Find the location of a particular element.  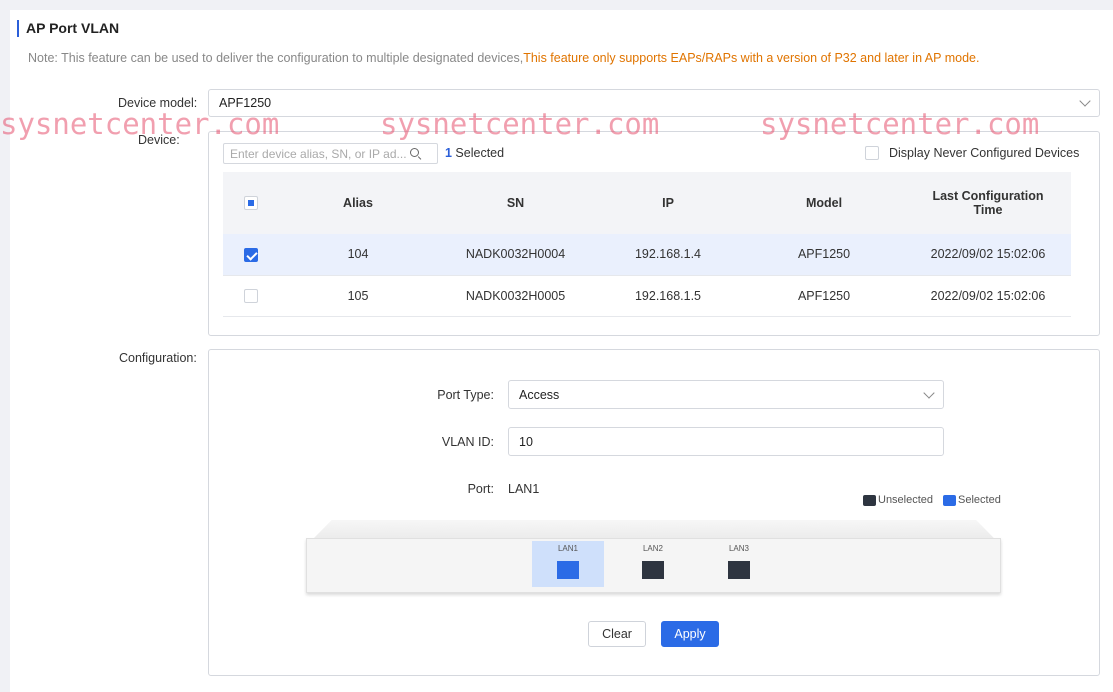

vlan-id-label: VLAN ID: is located at coordinates (467, 442).